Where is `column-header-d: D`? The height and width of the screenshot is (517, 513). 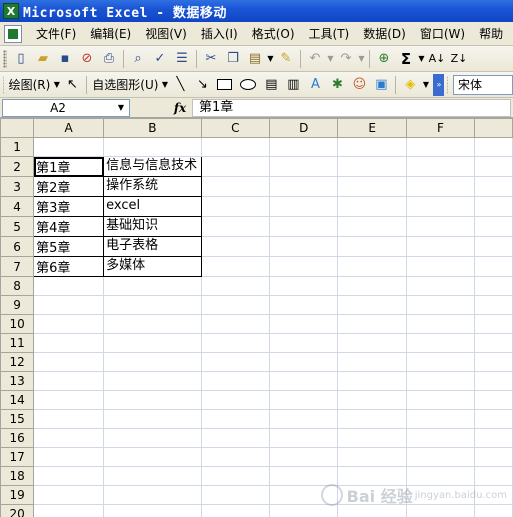
column-header-d: D is located at coordinates (304, 128).